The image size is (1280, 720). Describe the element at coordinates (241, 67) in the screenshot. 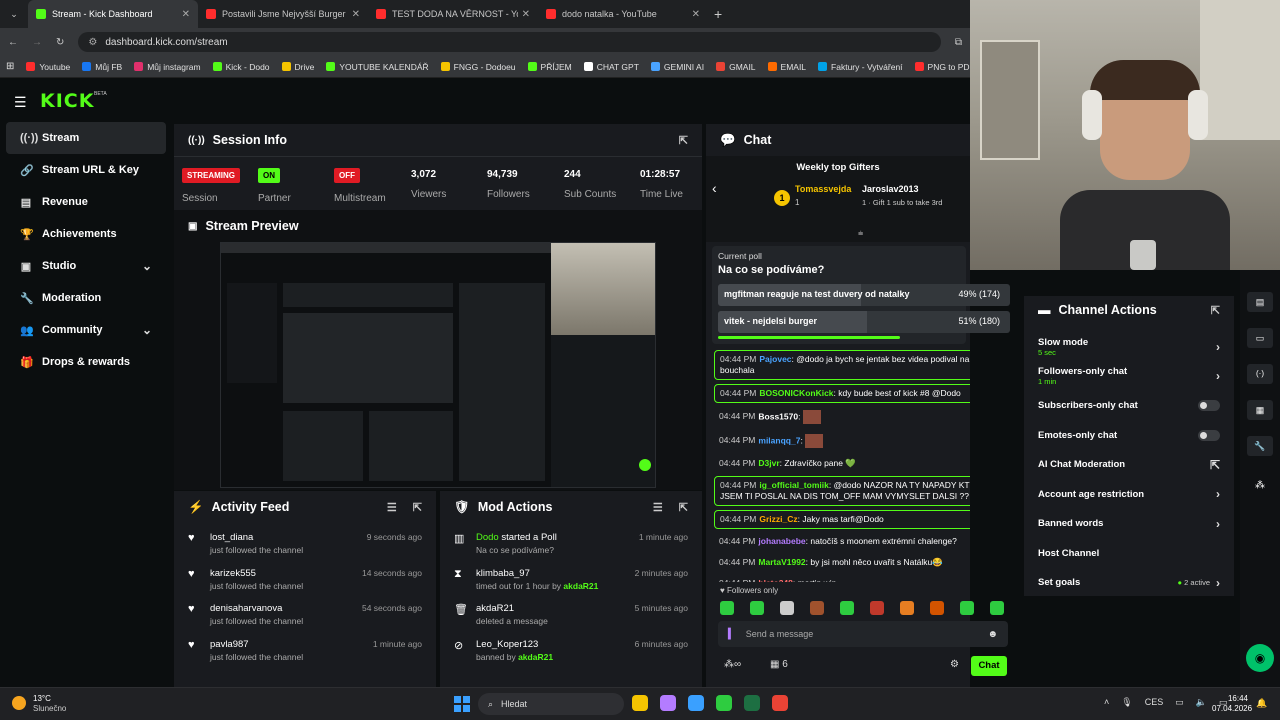

I see `bookmark-item: Kick - Dodo` at that location.